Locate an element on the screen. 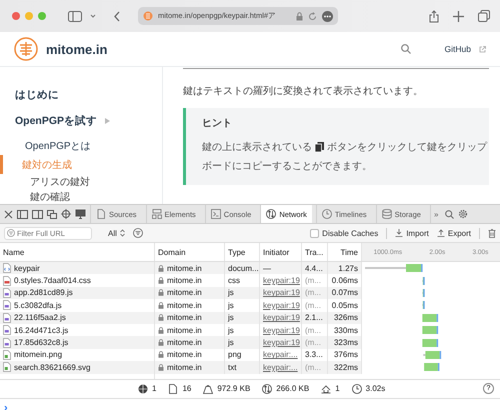  weight-icon is located at coordinates (208, 389).